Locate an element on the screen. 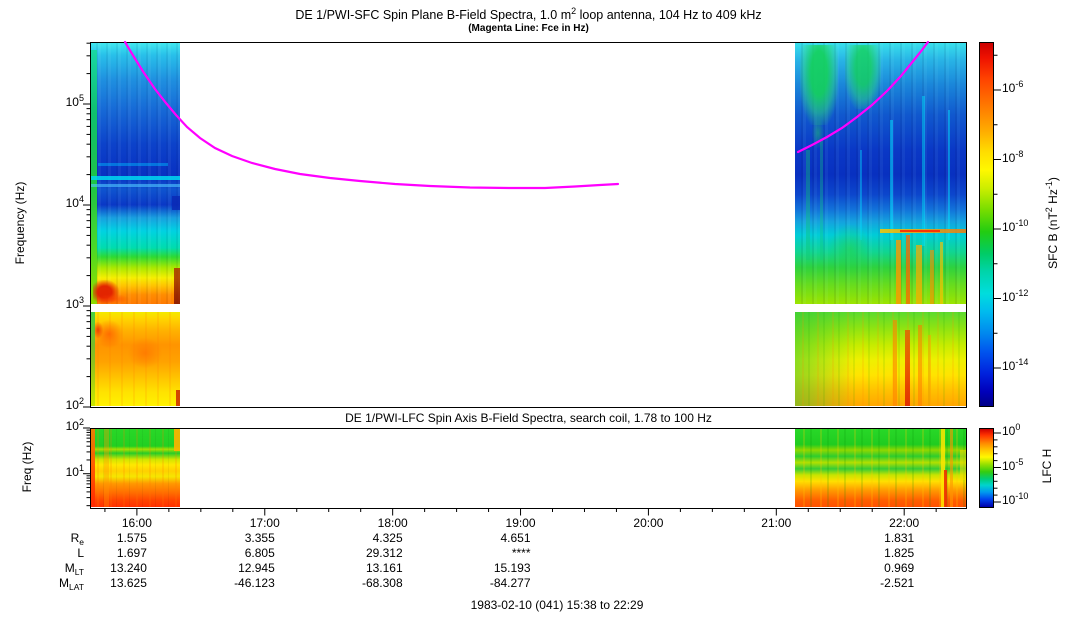 Image resolution: width=1083 pixels, height=620 pixels. ephemeris-column: 4.651 **** 15.193 -84.277 is located at coordinates (510, 560).